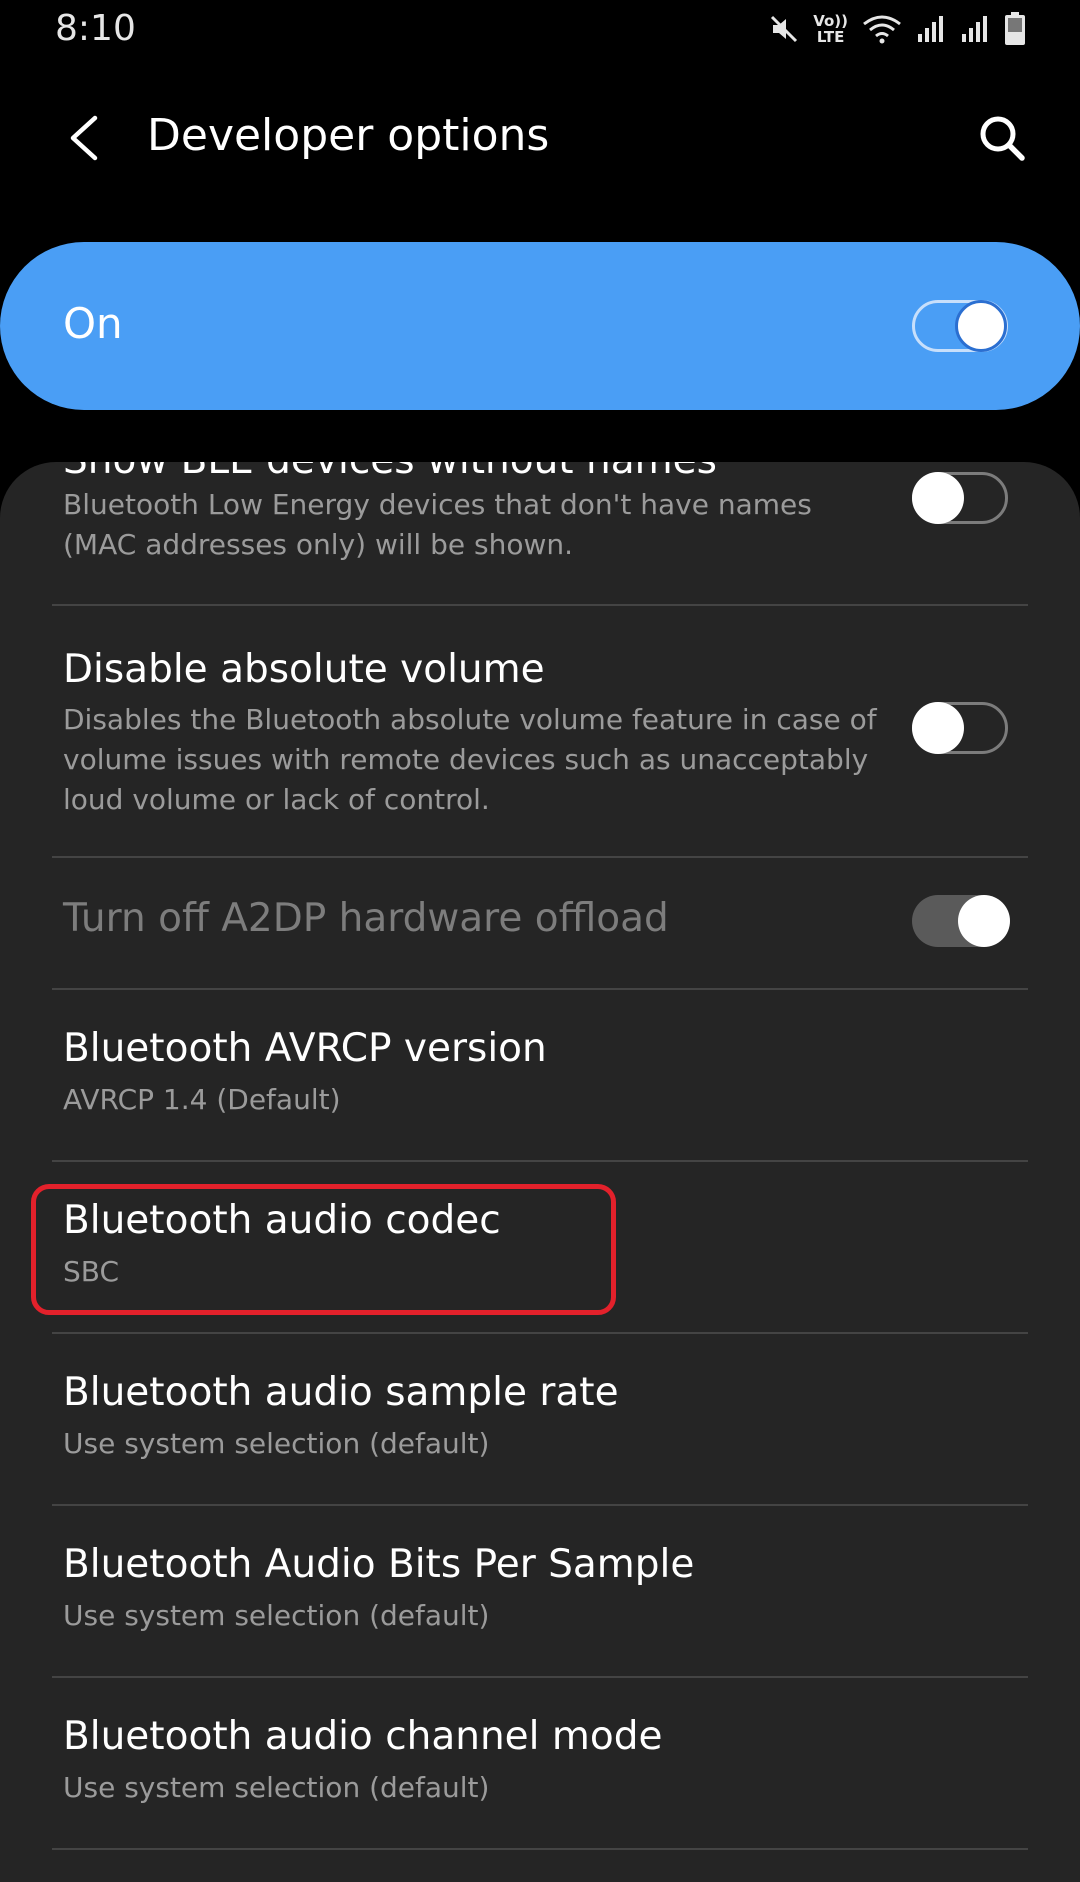  I want to click on status-bar: 8:10 Vo)) LTE, so click(540, 31).